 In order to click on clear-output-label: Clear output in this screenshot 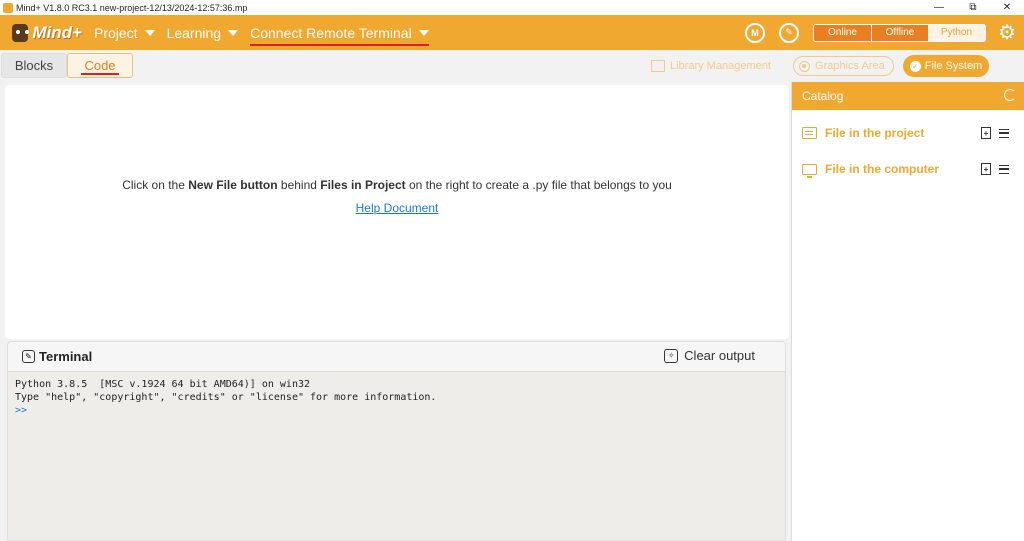, I will do `click(719, 355)`.